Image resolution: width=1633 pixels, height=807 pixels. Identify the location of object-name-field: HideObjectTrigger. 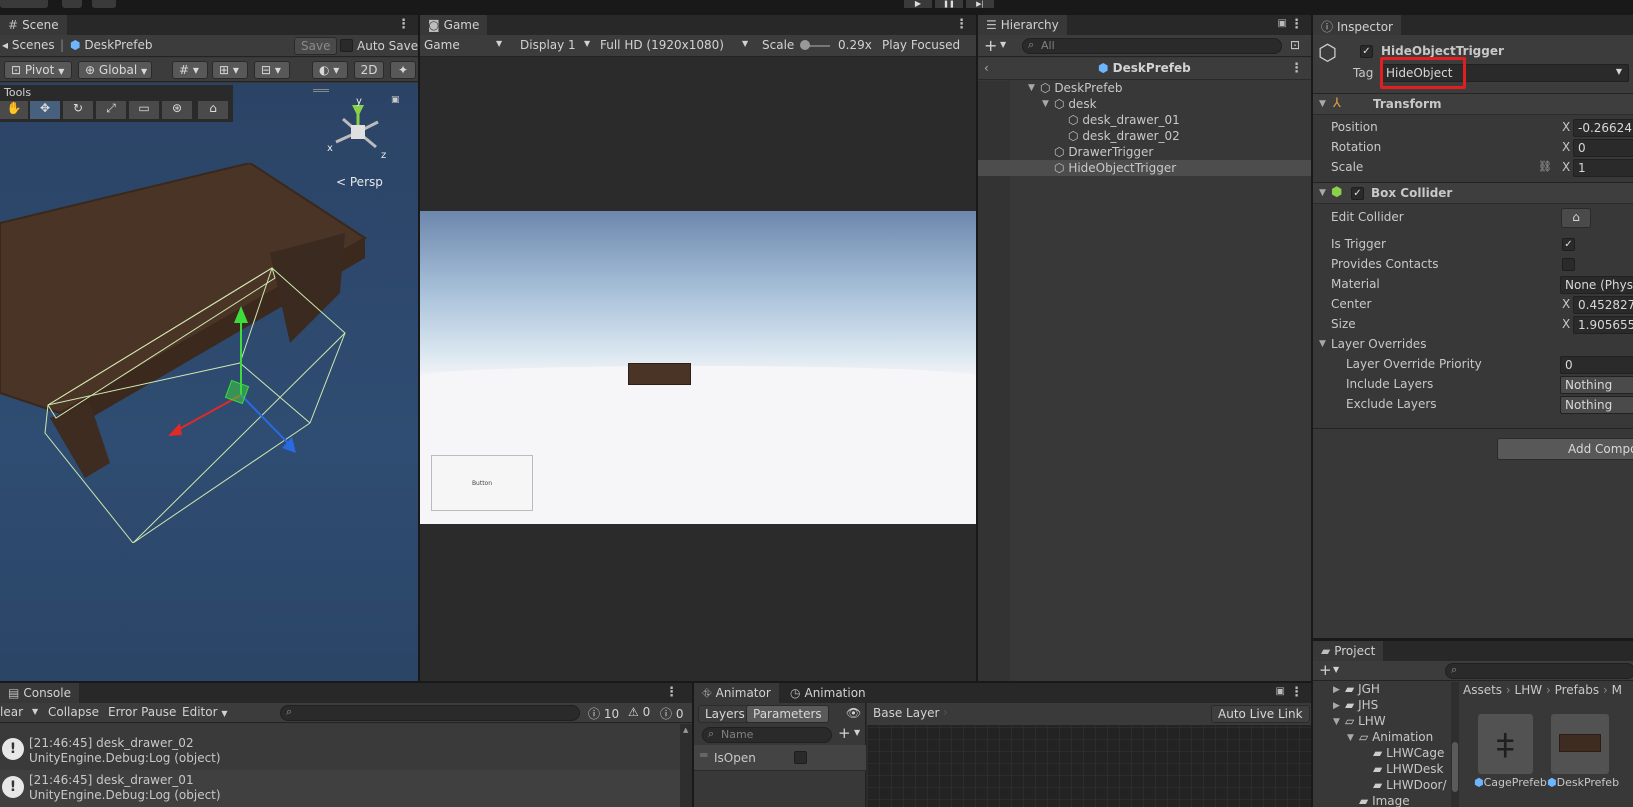
(1442, 51).